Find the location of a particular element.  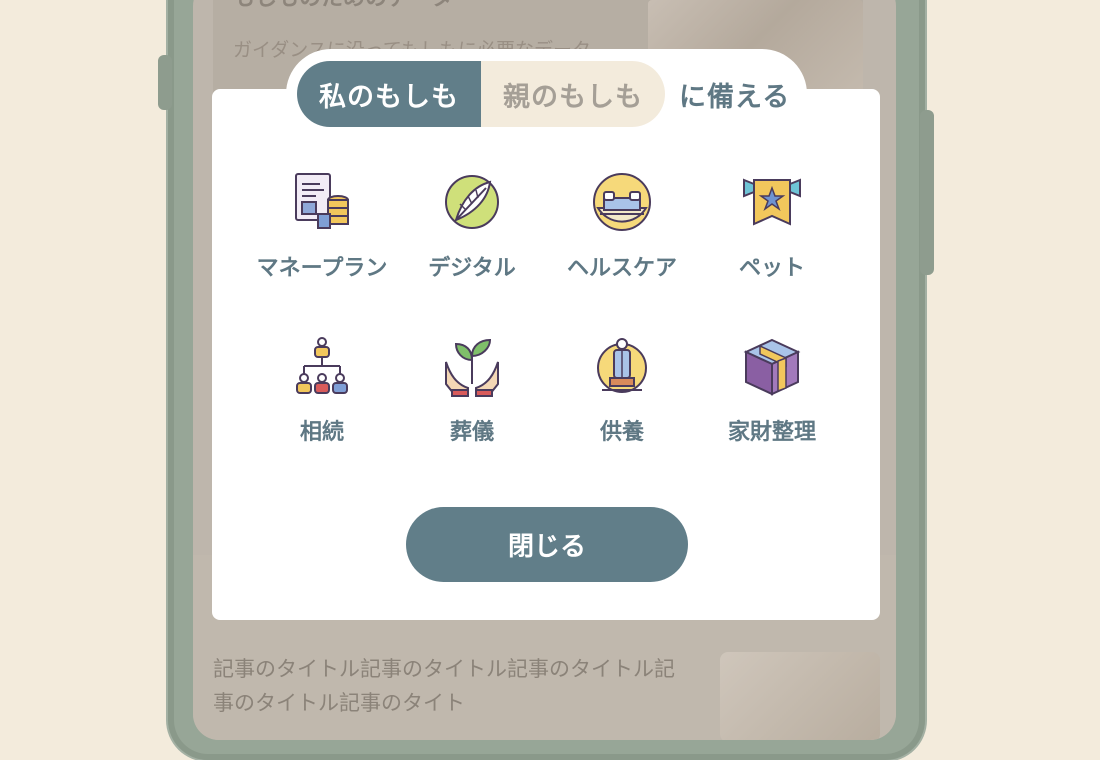

digital-leaf-icon is located at coordinates (472, 202).